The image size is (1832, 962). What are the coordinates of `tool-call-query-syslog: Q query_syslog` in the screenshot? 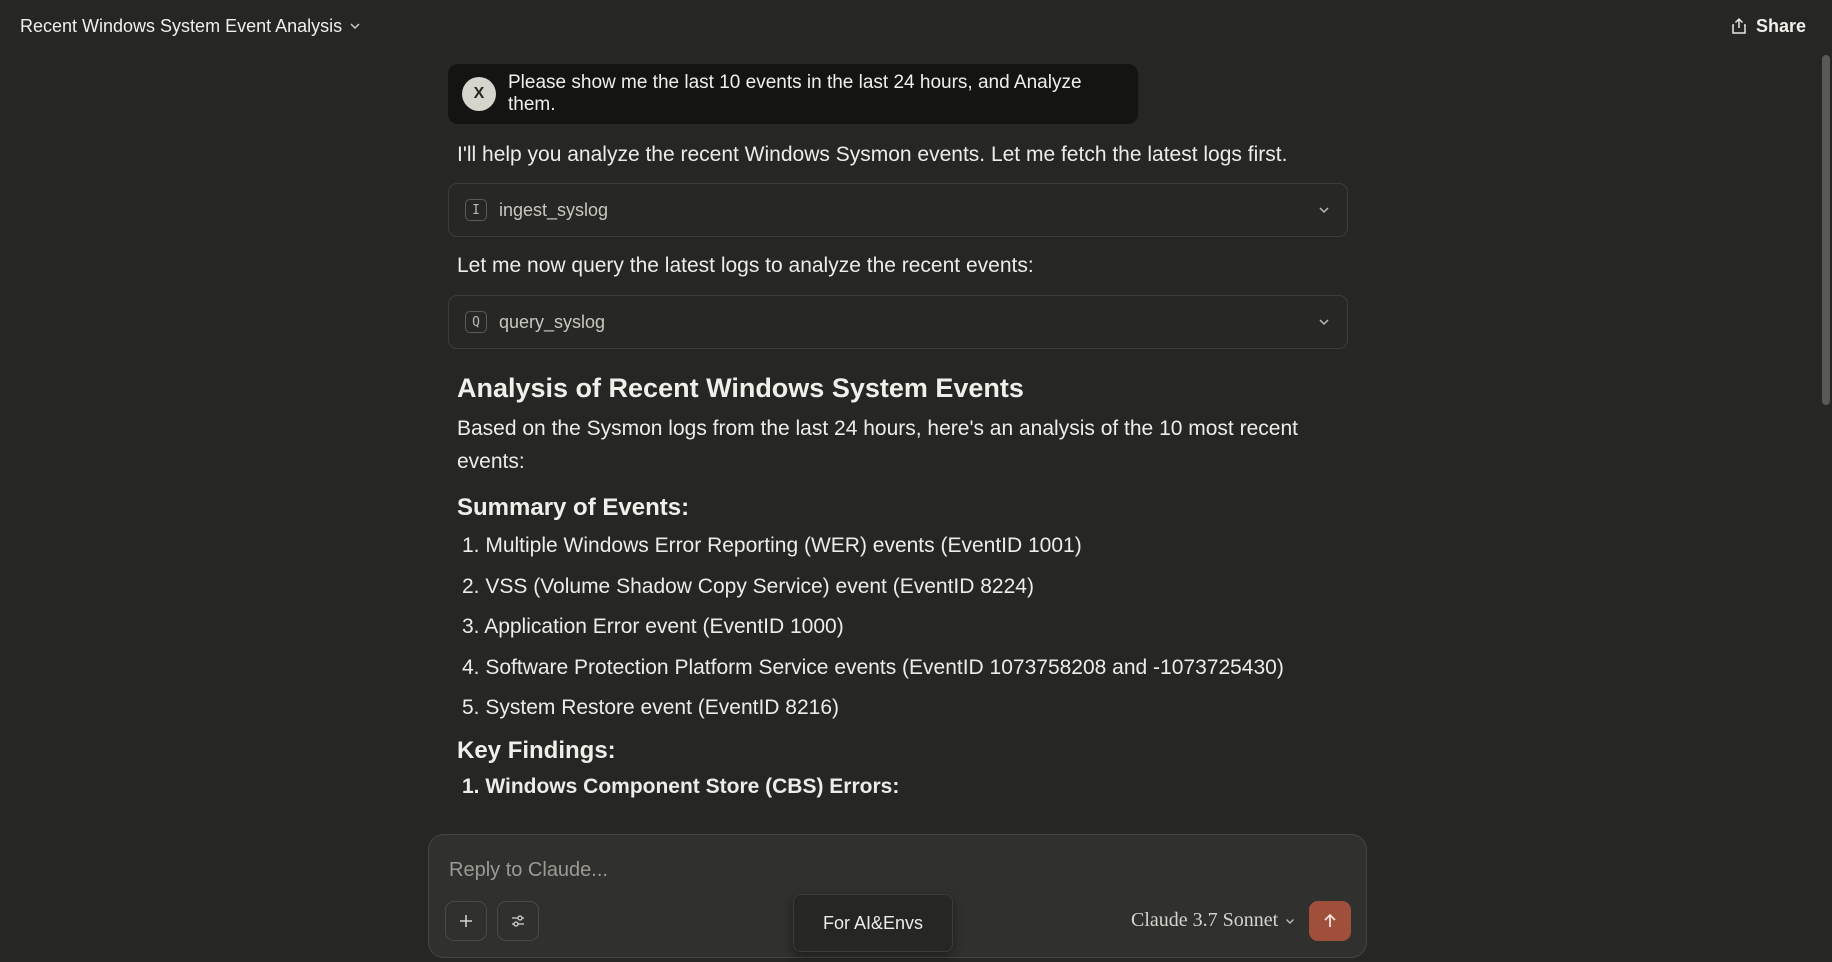 It's located at (898, 322).